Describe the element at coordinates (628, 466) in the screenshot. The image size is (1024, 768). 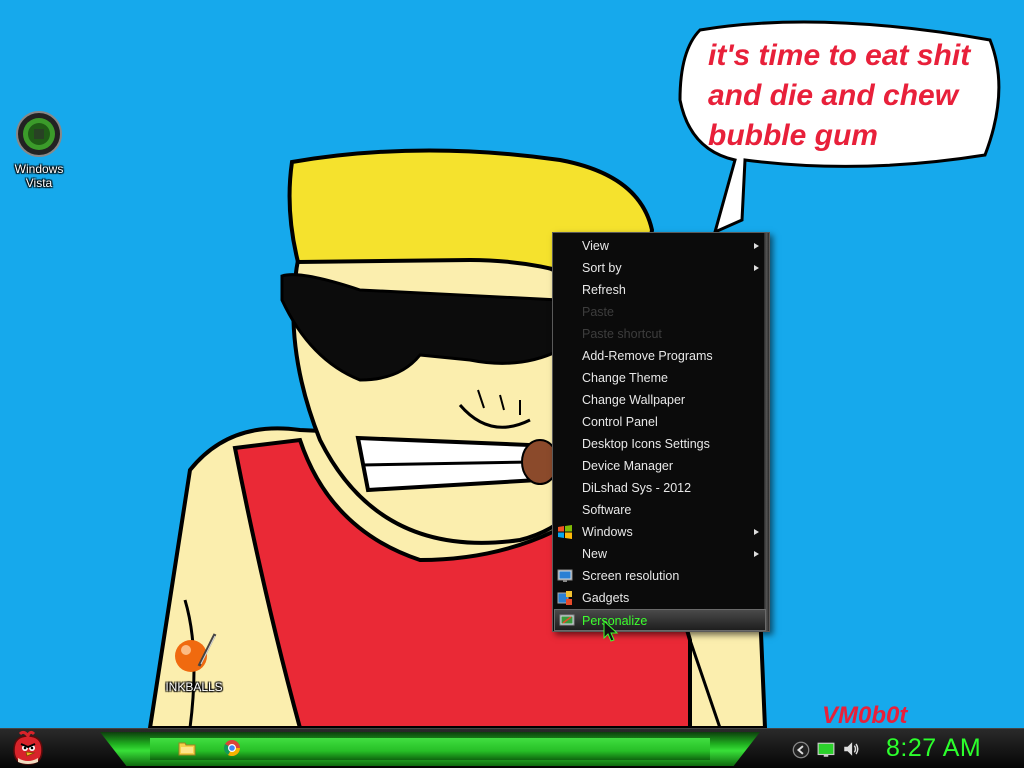
I see `menu-item-label: Device Manager` at that location.